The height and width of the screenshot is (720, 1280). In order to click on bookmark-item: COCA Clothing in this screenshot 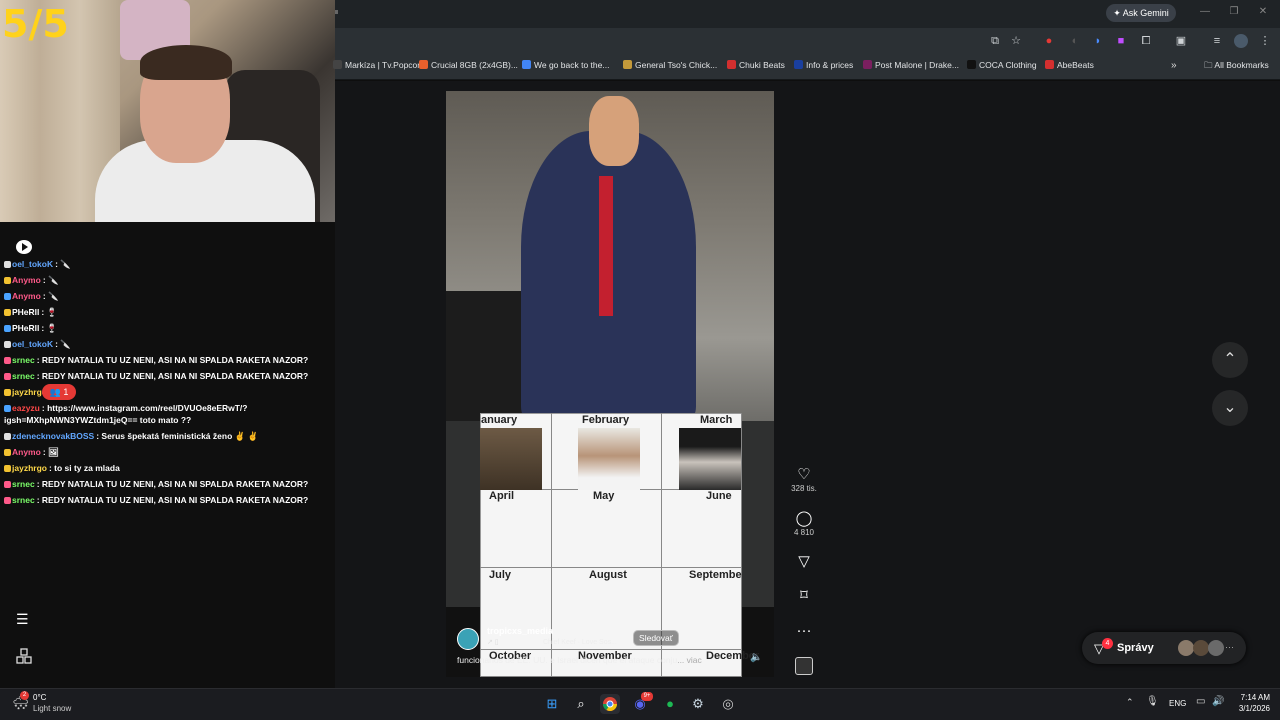, I will do `click(1002, 65)`.